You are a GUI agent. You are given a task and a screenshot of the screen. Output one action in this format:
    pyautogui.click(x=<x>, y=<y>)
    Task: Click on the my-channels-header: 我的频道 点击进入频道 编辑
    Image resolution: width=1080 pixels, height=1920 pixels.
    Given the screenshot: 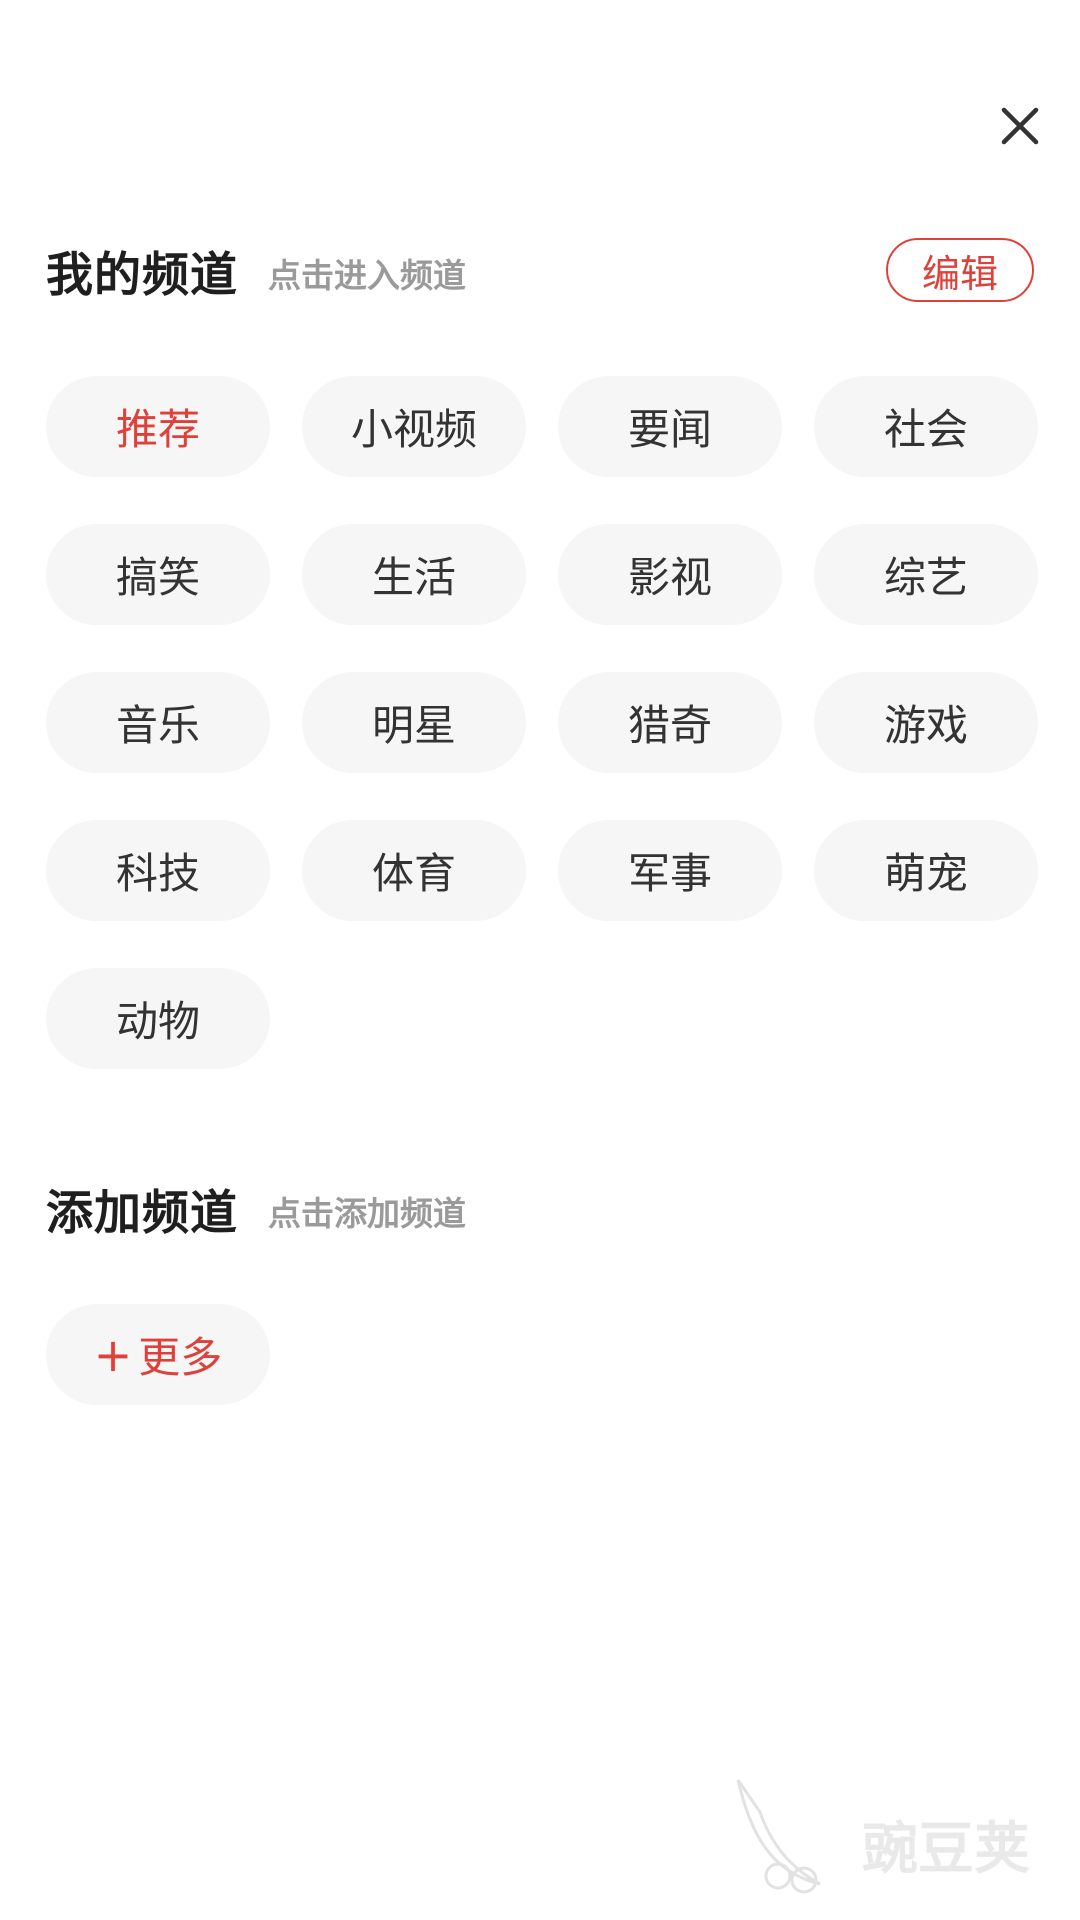 What is the action you would take?
    pyautogui.click(x=540, y=270)
    